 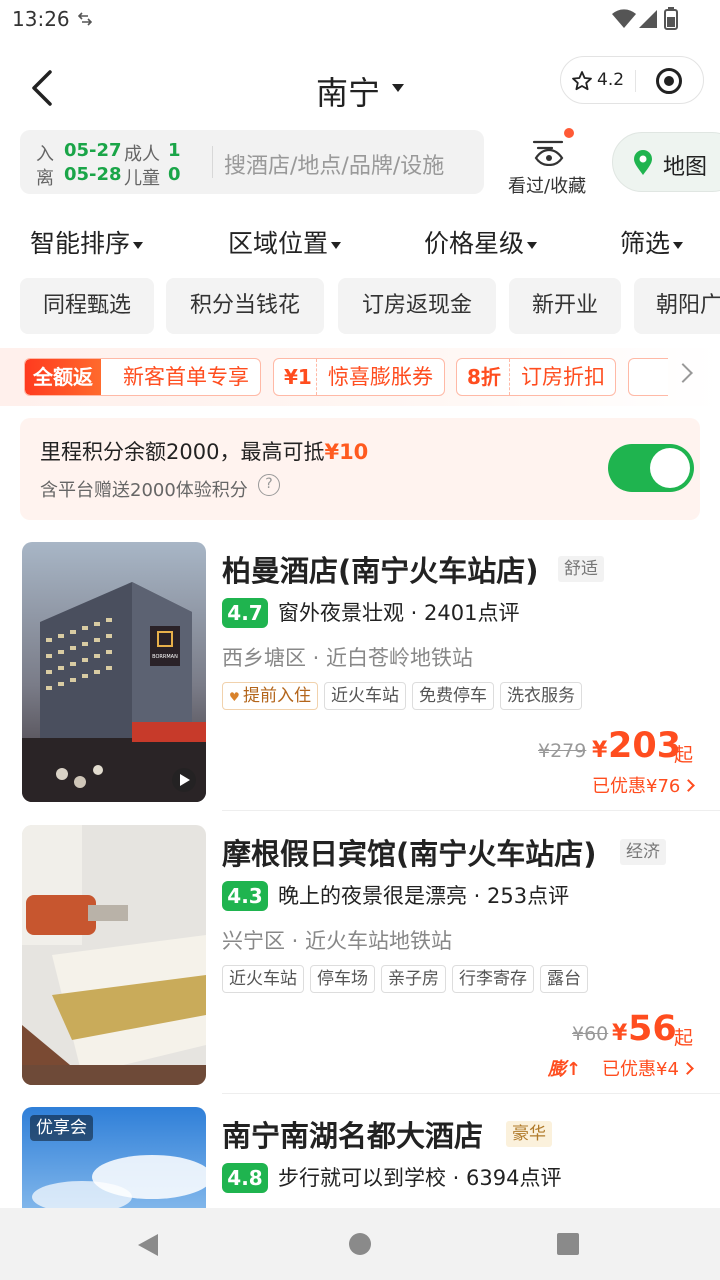 I want to click on checkout-date: 05-28, so click(x=93, y=174).